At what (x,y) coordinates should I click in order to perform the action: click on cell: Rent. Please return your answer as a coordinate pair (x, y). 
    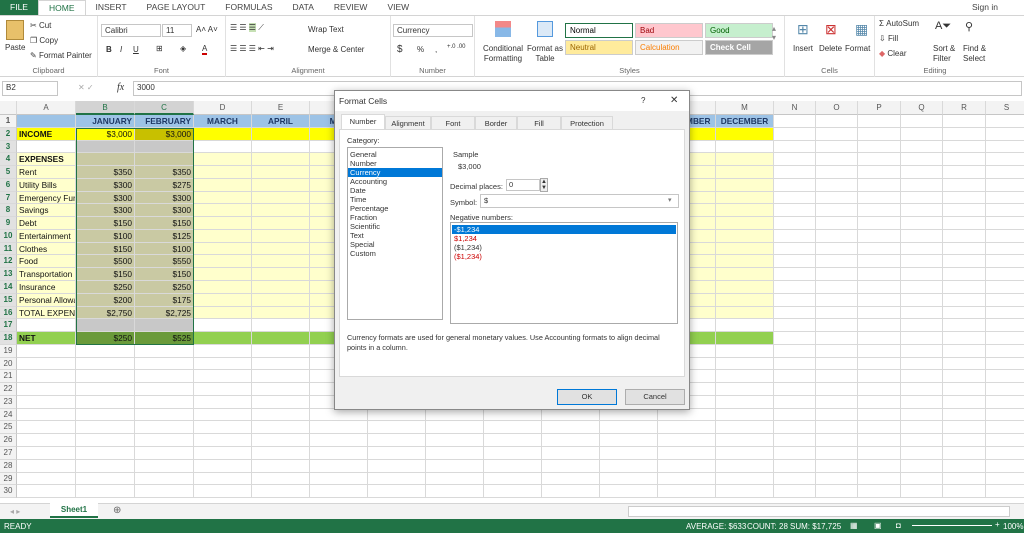
    Looking at the image, I should click on (46, 172).